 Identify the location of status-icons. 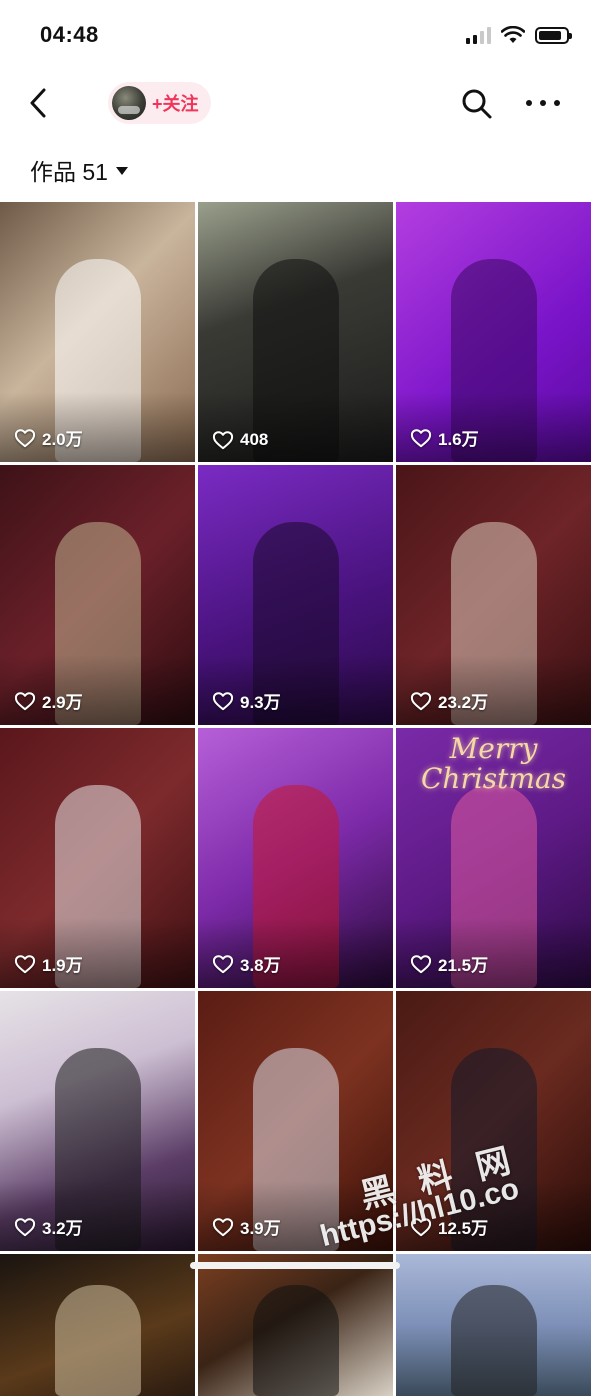
(519, 35).